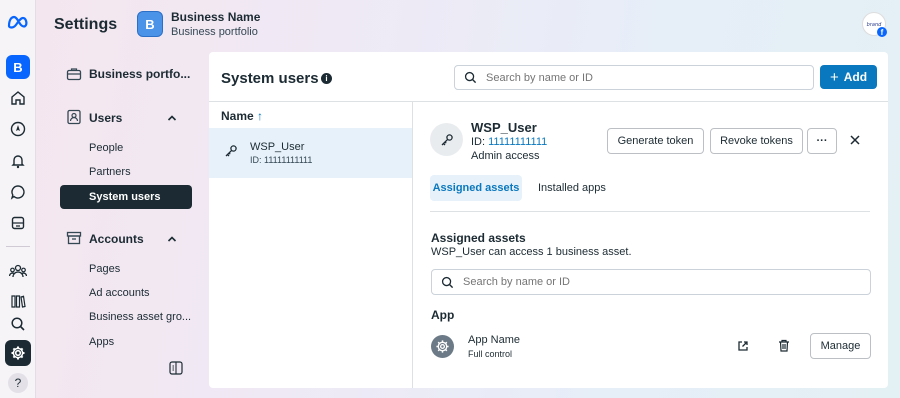 The width and height of the screenshot is (900, 398). I want to click on plus-icon: +, so click(834, 77).